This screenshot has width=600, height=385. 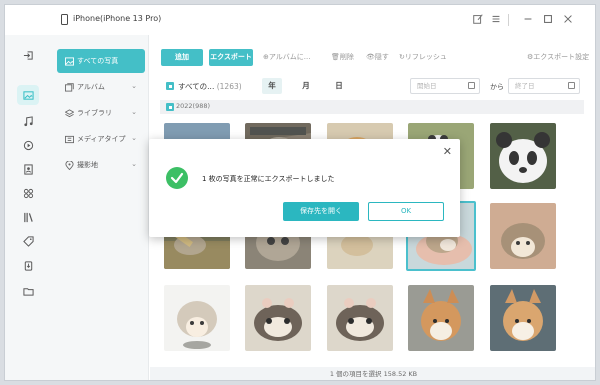 I want to click on export-success-dialog: ✕ 1 枚の写真を正常にエクスポートしました 保存先を開く OK, so click(x=304, y=188).